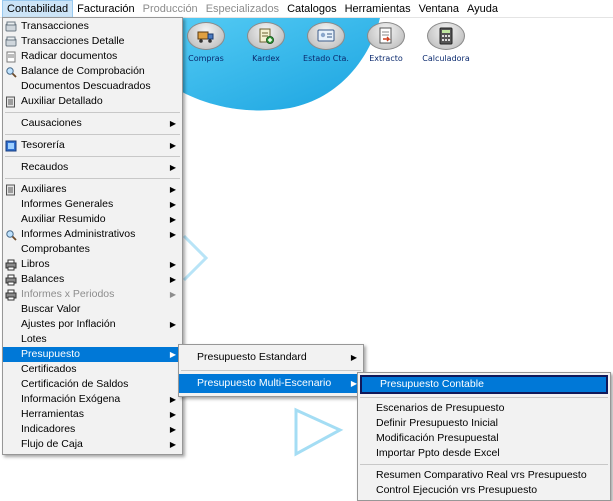  I want to click on submenu-item-presupuesto-estandard: Presupuesto Estandard ▶, so click(271, 357).